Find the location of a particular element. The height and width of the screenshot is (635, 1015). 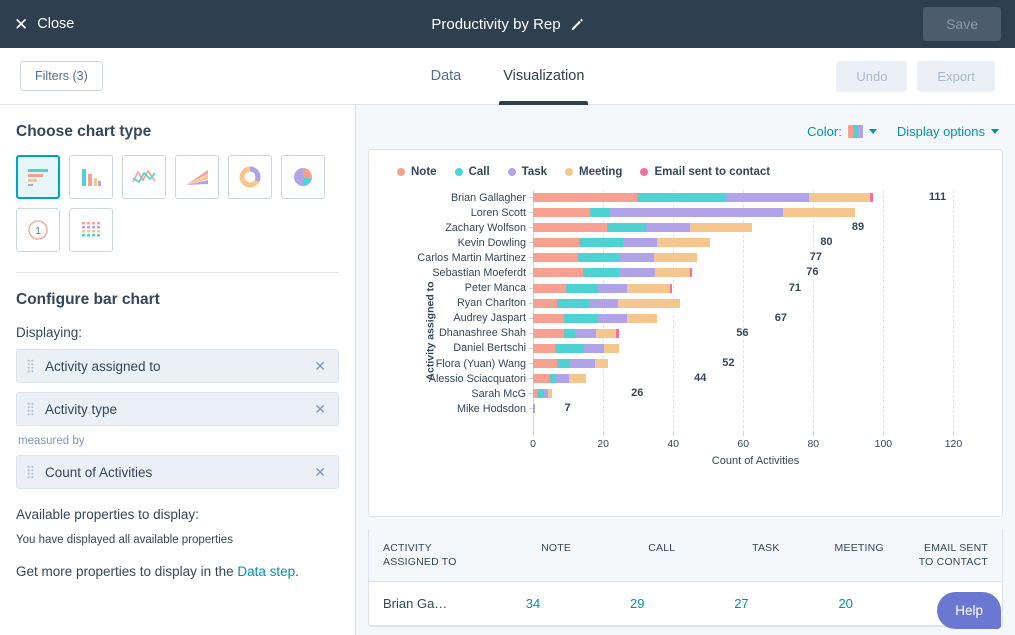

table-cell: 34 is located at coordinates (533, 603).